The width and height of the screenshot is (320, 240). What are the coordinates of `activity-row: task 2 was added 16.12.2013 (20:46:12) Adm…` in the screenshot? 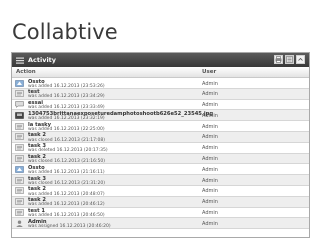 It's located at (160, 202).